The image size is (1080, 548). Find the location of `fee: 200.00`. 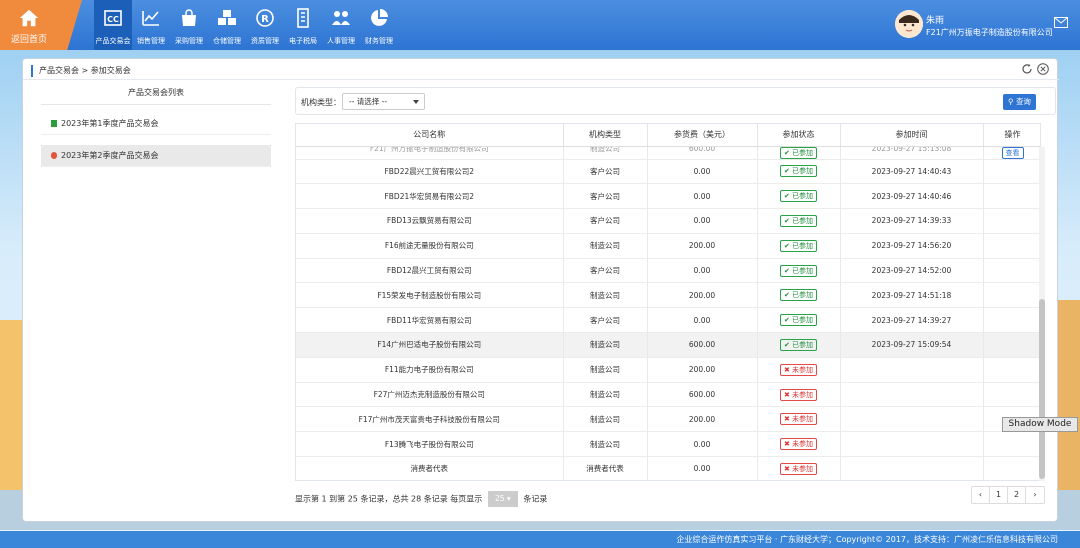

fee: 200.00 is located at coordinates (702, 419).